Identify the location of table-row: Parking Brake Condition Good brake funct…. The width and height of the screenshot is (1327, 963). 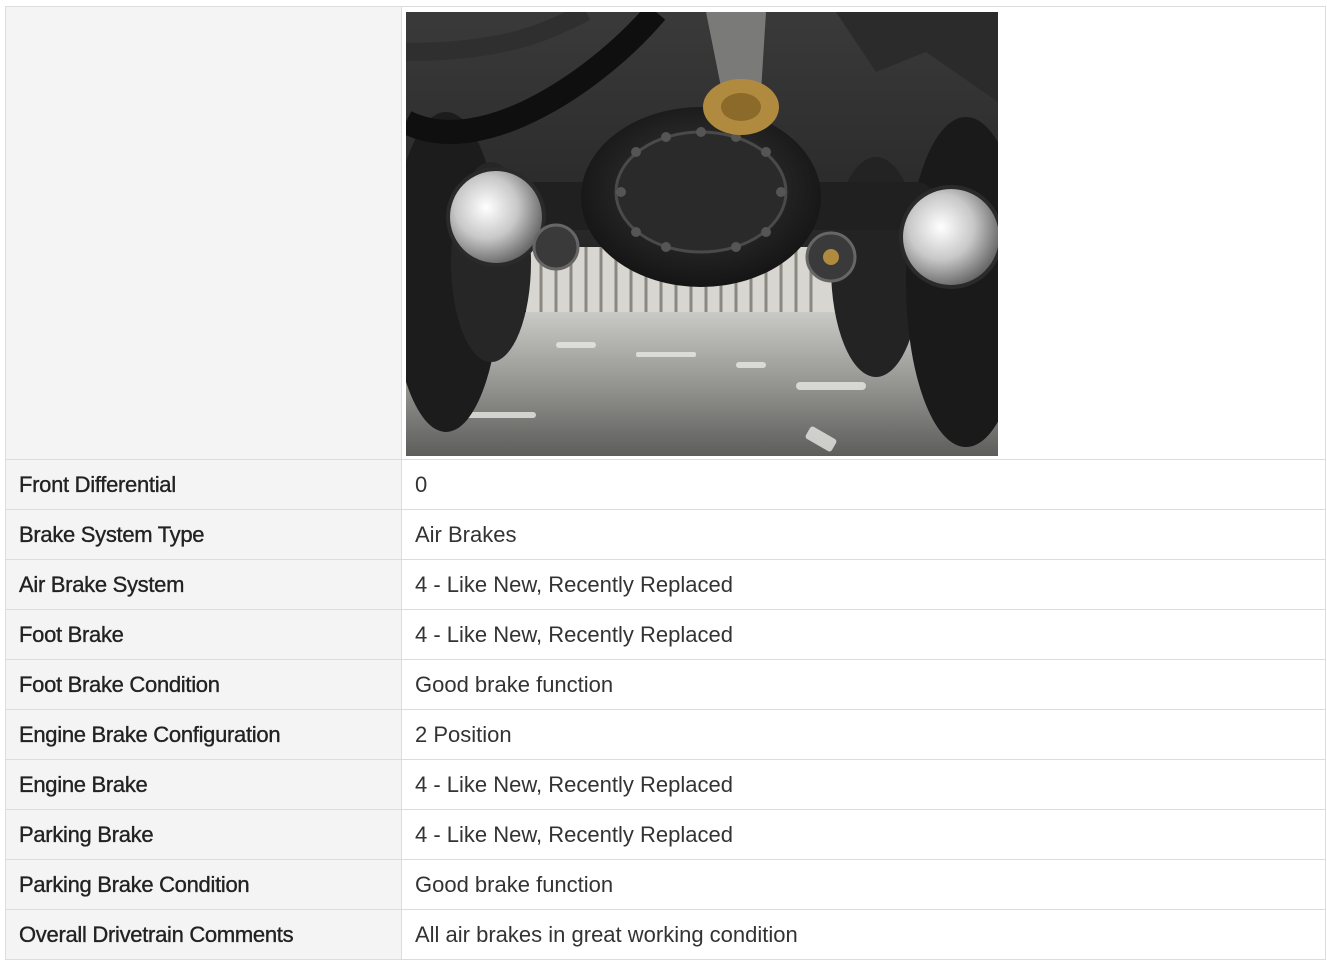
(665, 884).